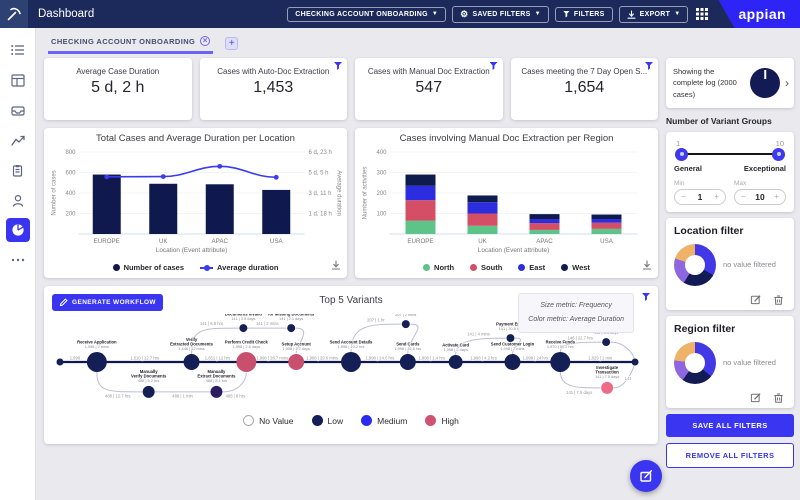 Image resolution: width=800 pixels, height=500 pixels. I want to click on variant-legend-item: Low, so click(327, 420).